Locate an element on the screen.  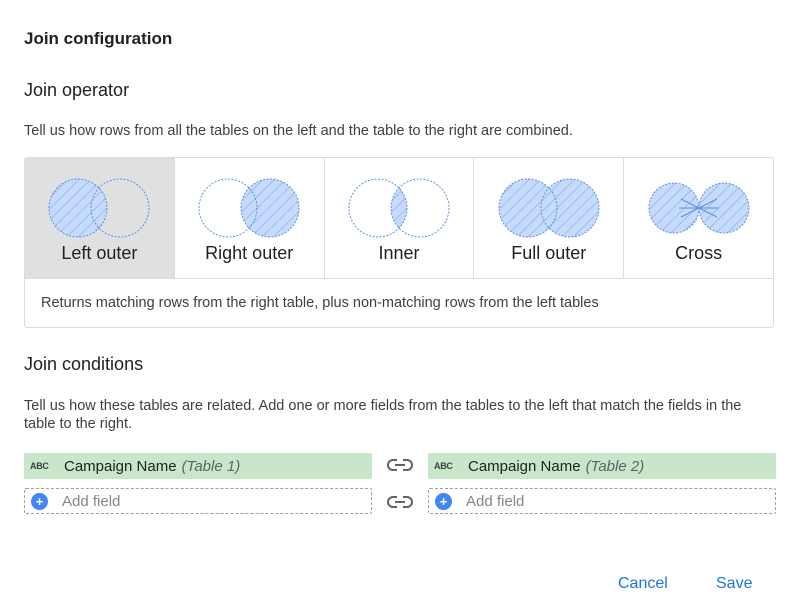
join-option-full-outer: Full outer is located at coordinates (549, 218).